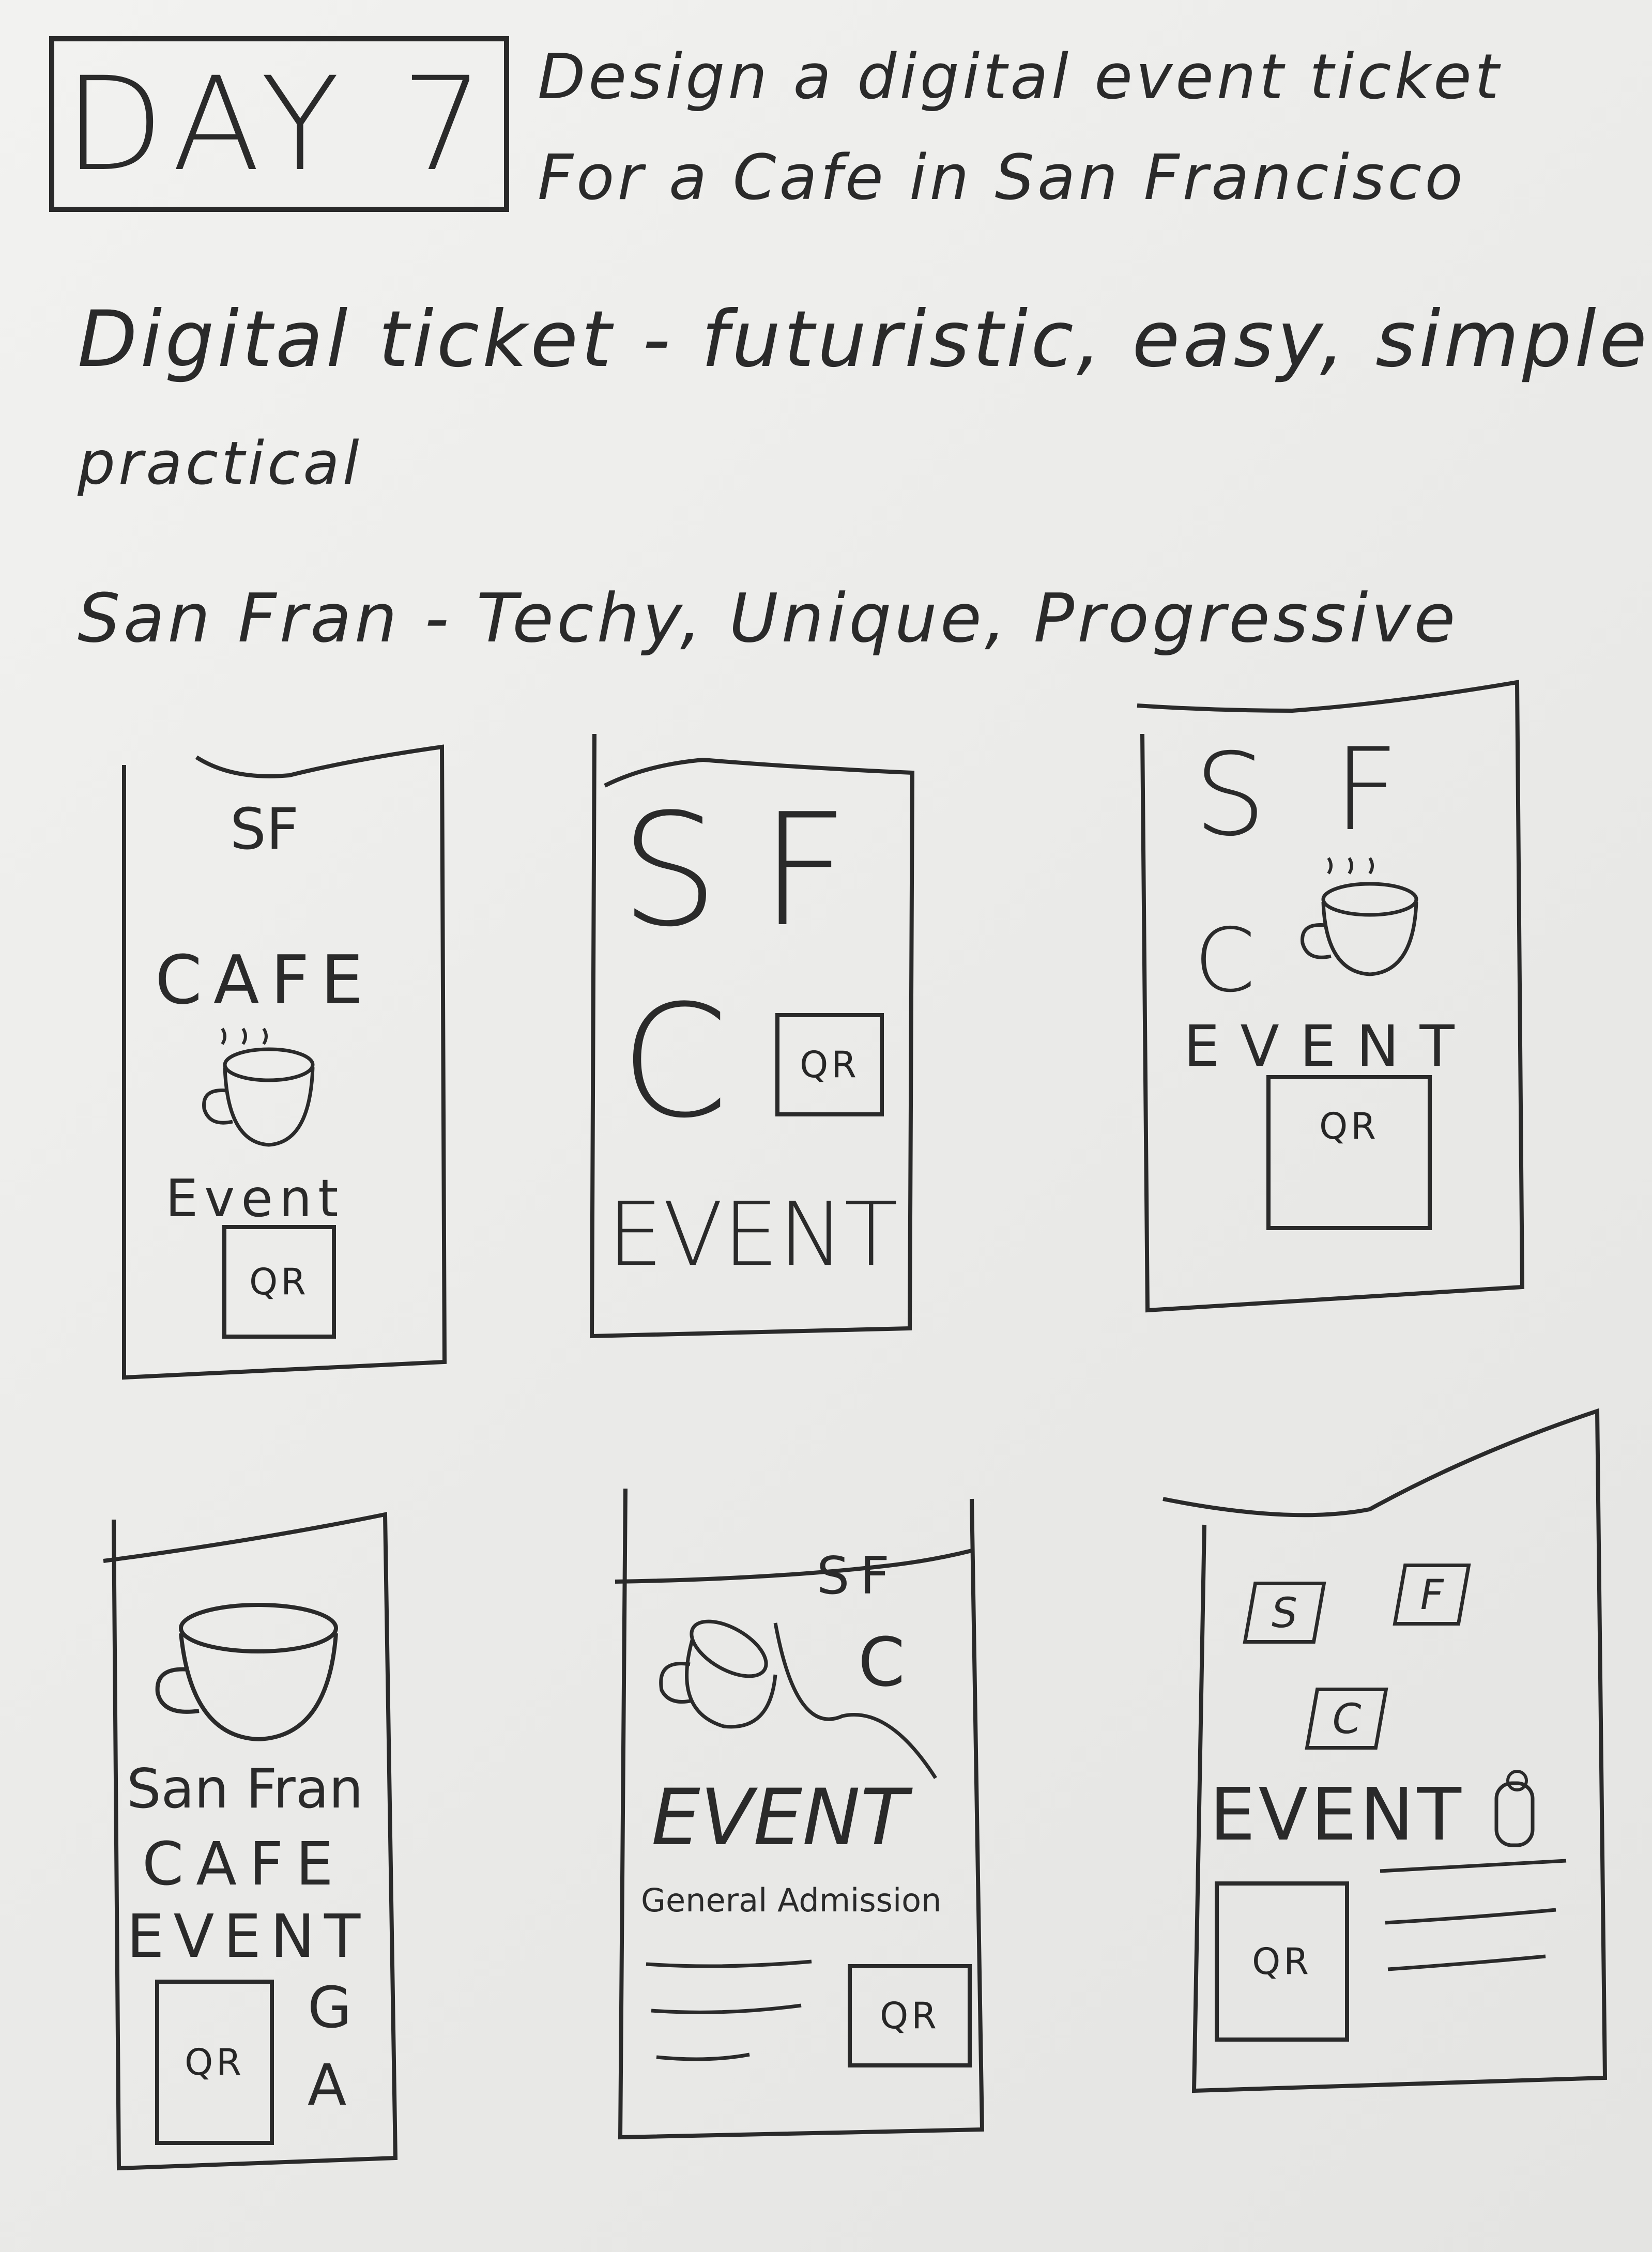 This screenshot has width=1652, height=2252. I want to click on ticket-line-event: EVENT, so click(248, 1937).